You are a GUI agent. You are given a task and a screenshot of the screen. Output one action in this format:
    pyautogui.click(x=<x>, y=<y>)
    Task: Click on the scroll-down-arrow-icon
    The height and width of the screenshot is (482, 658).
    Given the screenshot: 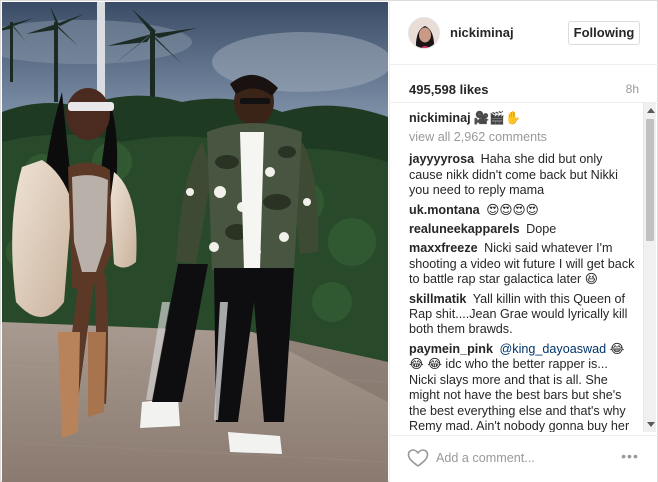 What is the action you would take?
    pyautogui.click(x=651, y=424)
    